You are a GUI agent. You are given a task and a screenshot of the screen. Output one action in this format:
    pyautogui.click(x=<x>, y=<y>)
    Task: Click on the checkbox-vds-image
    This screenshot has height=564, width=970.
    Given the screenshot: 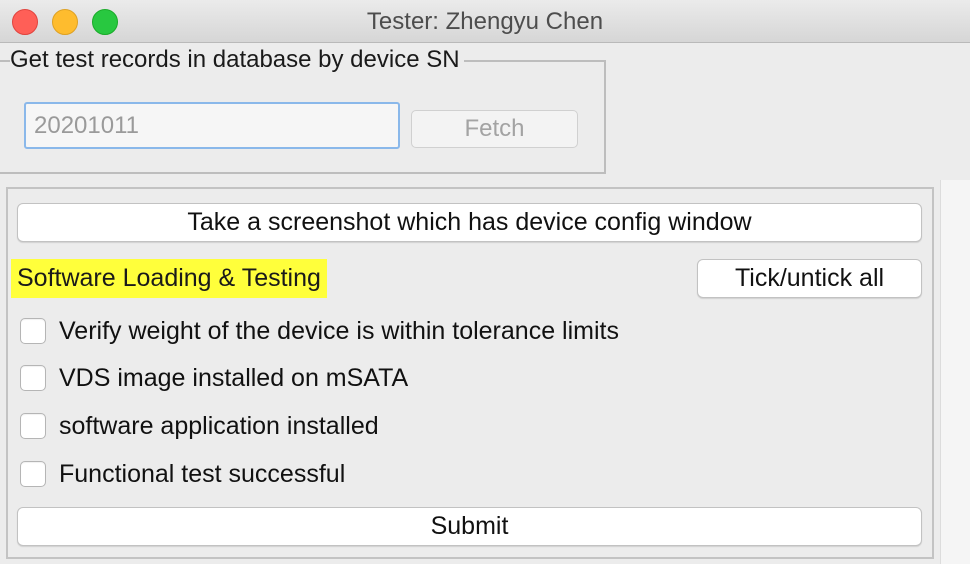 What is the action you would take?
    pyautogui.click(x=33, y=378)
    